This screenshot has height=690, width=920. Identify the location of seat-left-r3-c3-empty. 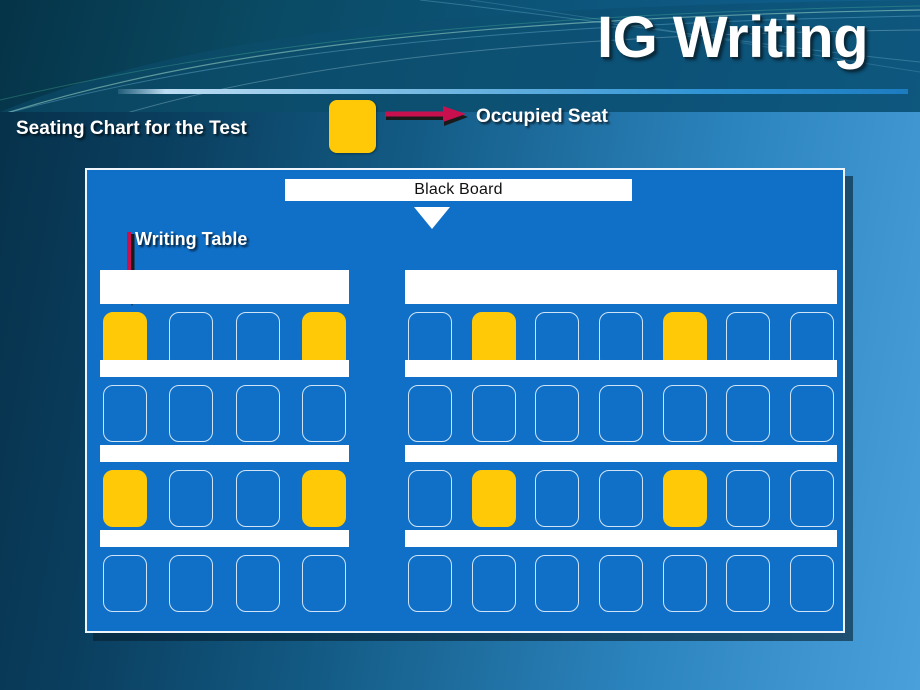
(257, 498).